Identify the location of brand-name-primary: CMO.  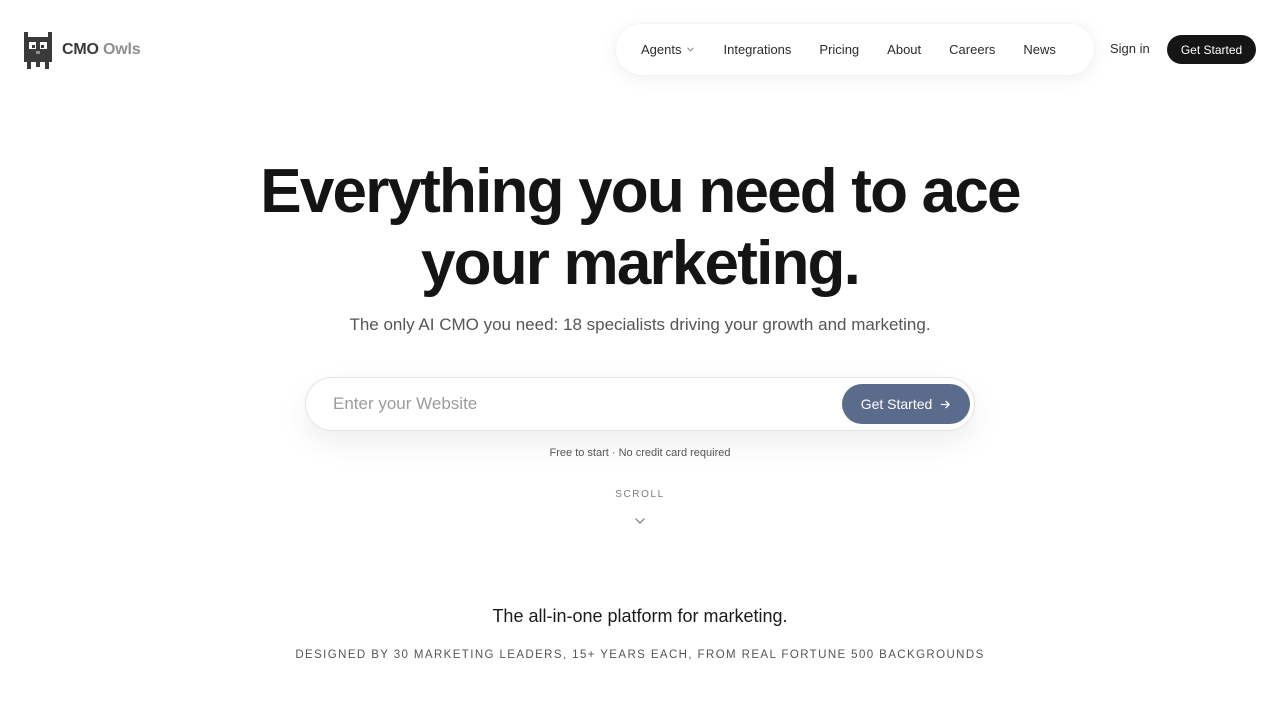
(80, 49).